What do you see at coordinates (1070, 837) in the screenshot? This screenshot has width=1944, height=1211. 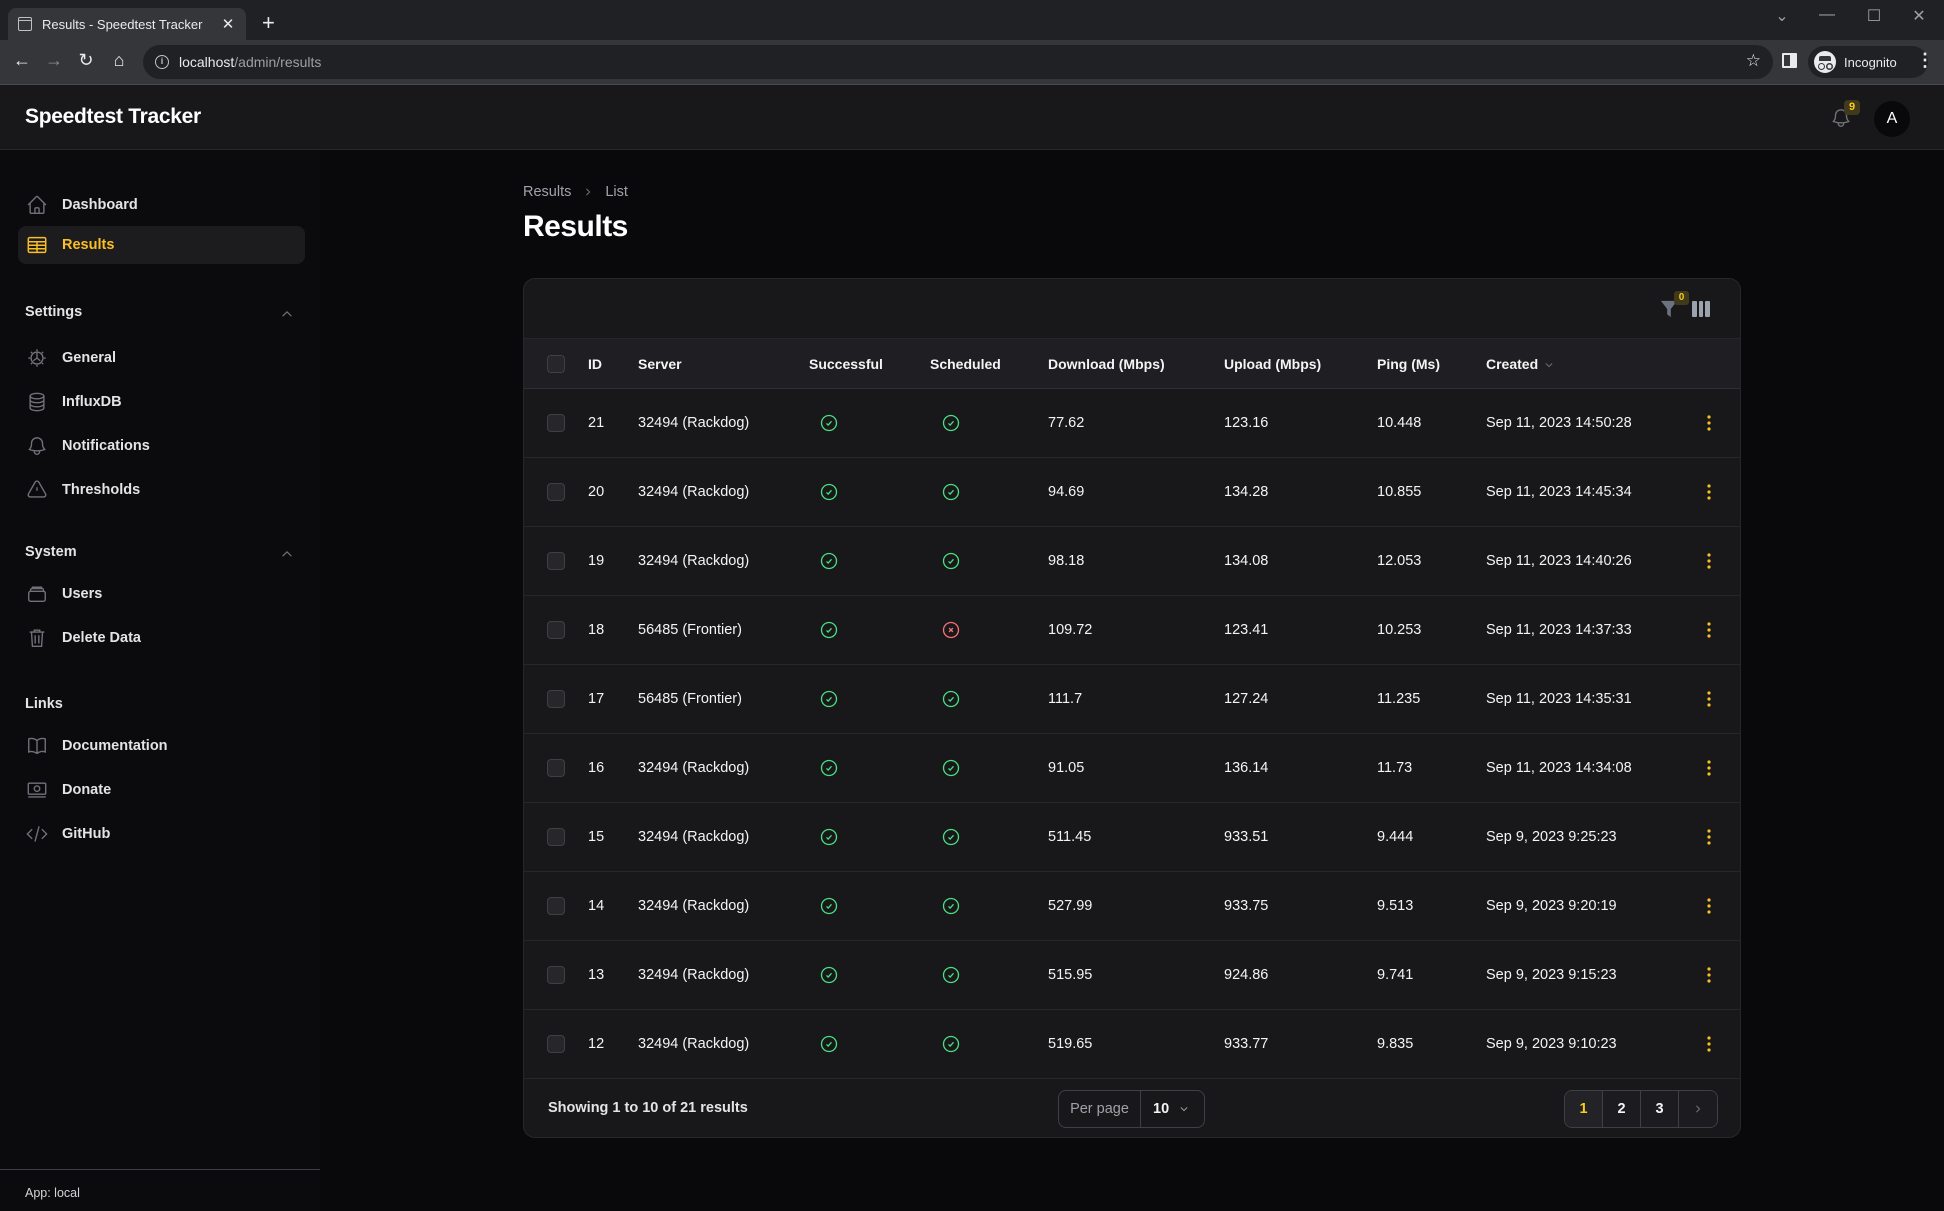 I see `cell-download: 511.45` at bounding box center [1070, 837].